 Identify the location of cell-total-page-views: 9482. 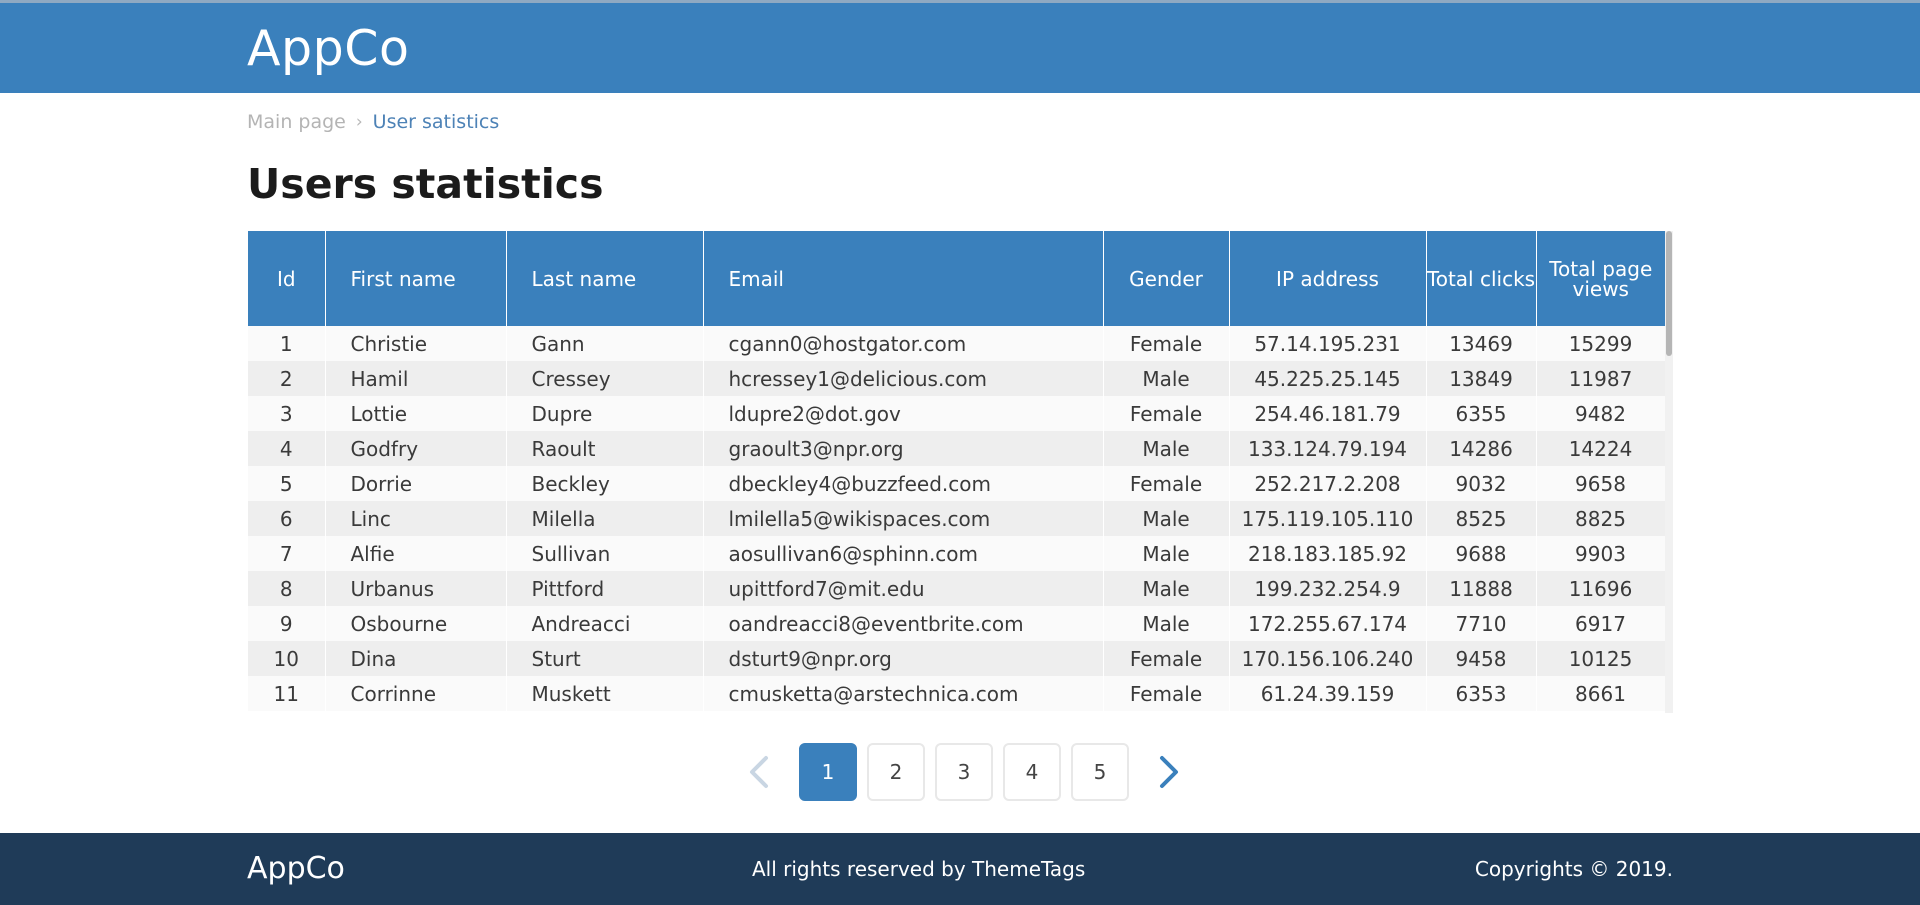
(1601, 413).